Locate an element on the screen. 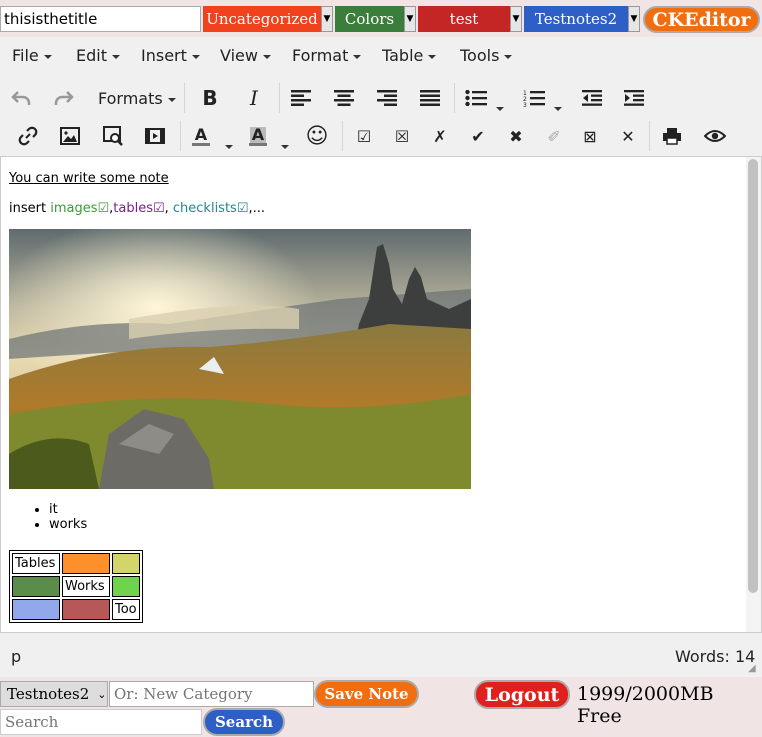 The width and height of the screenshot is (762, 737). menu-tools-label: Tools is located at coordinates (480, 55).